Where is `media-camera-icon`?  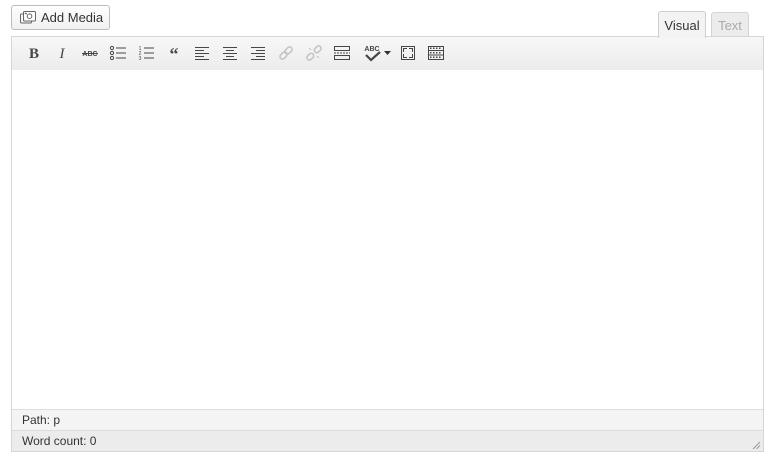 media-camera-icon is located at coordinates (28, 17).